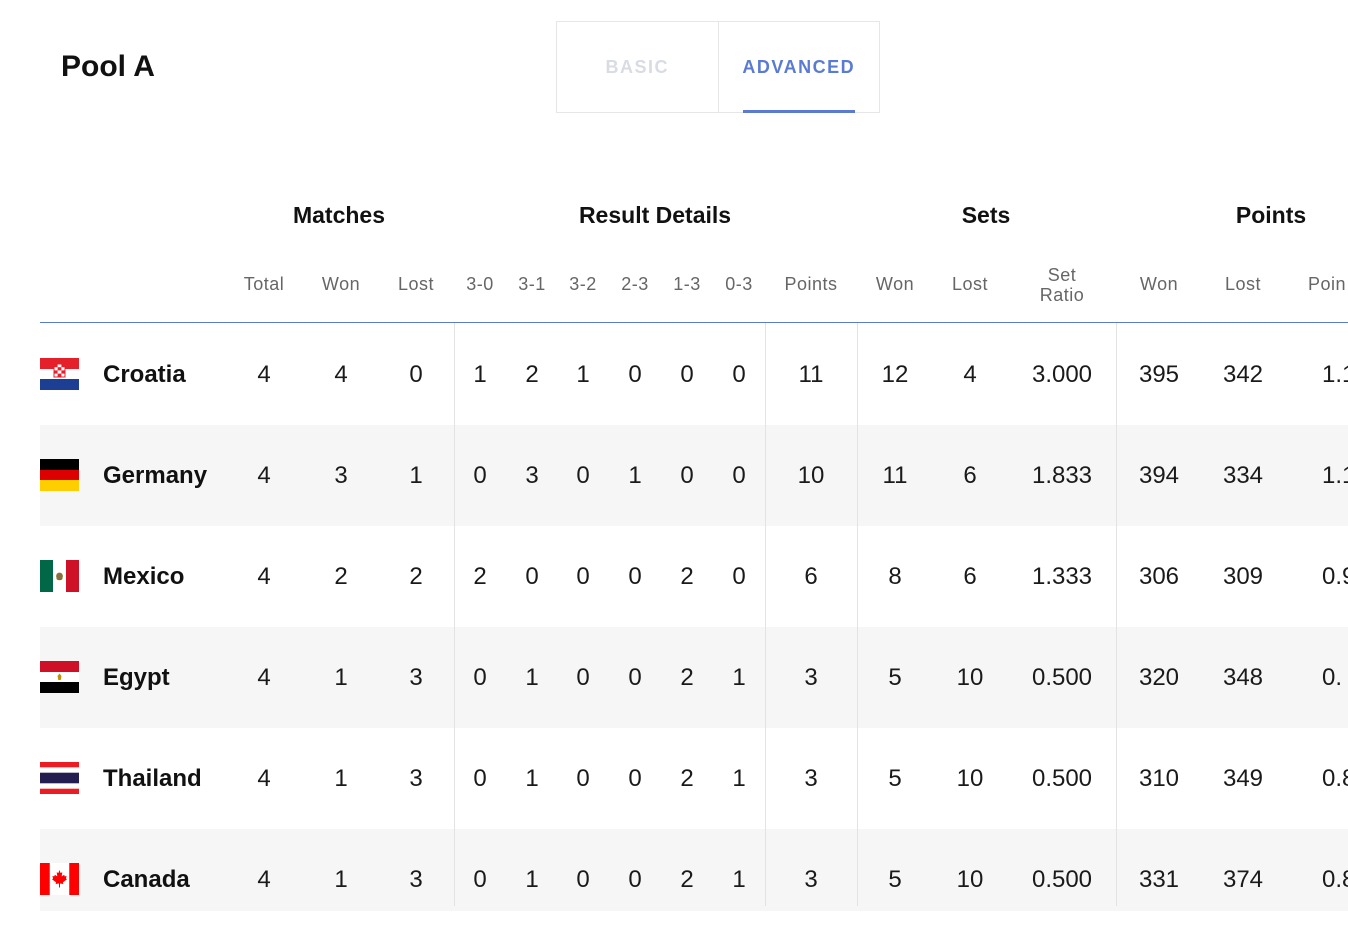 The width and height of the screenshot is (1348, 928). What do you see at coordinates (811, 374) in the screenshot?
I see `cell-points: 11` at bounding box center [811, 374].